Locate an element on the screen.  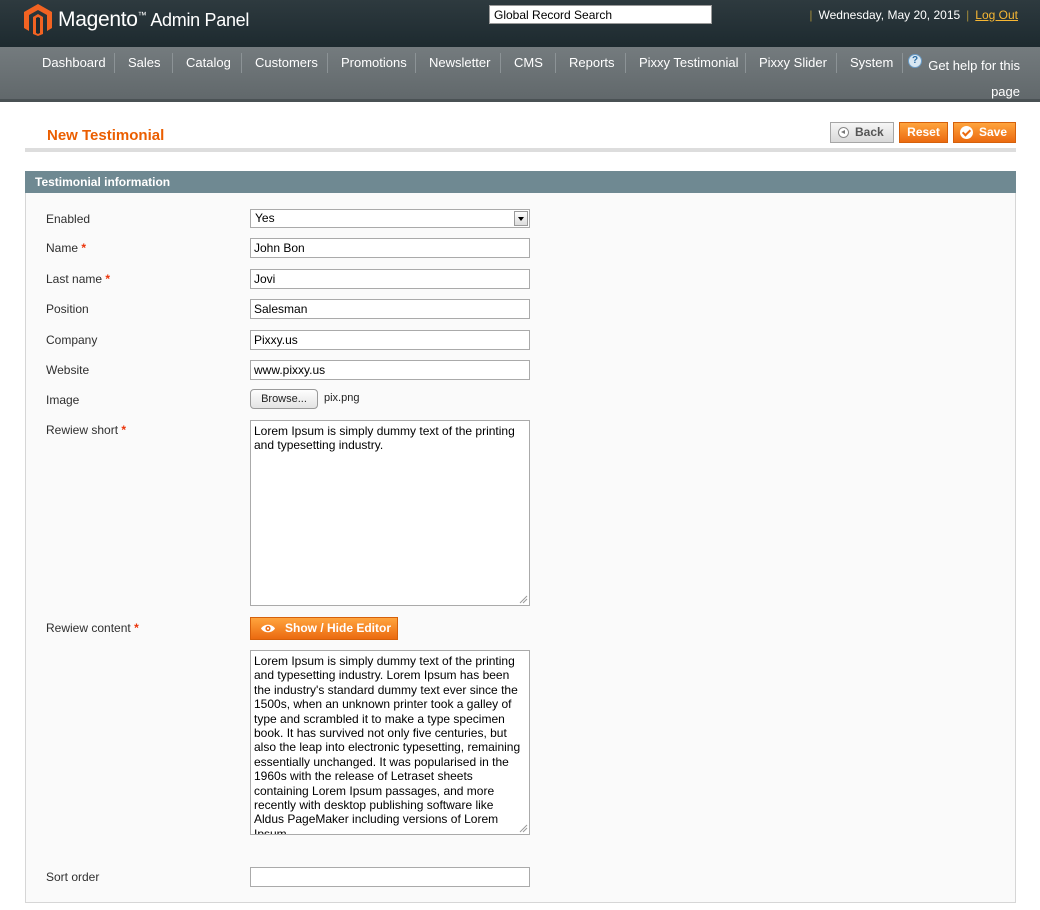
page-title: New Testimonial is located at coordinates (106, 135).